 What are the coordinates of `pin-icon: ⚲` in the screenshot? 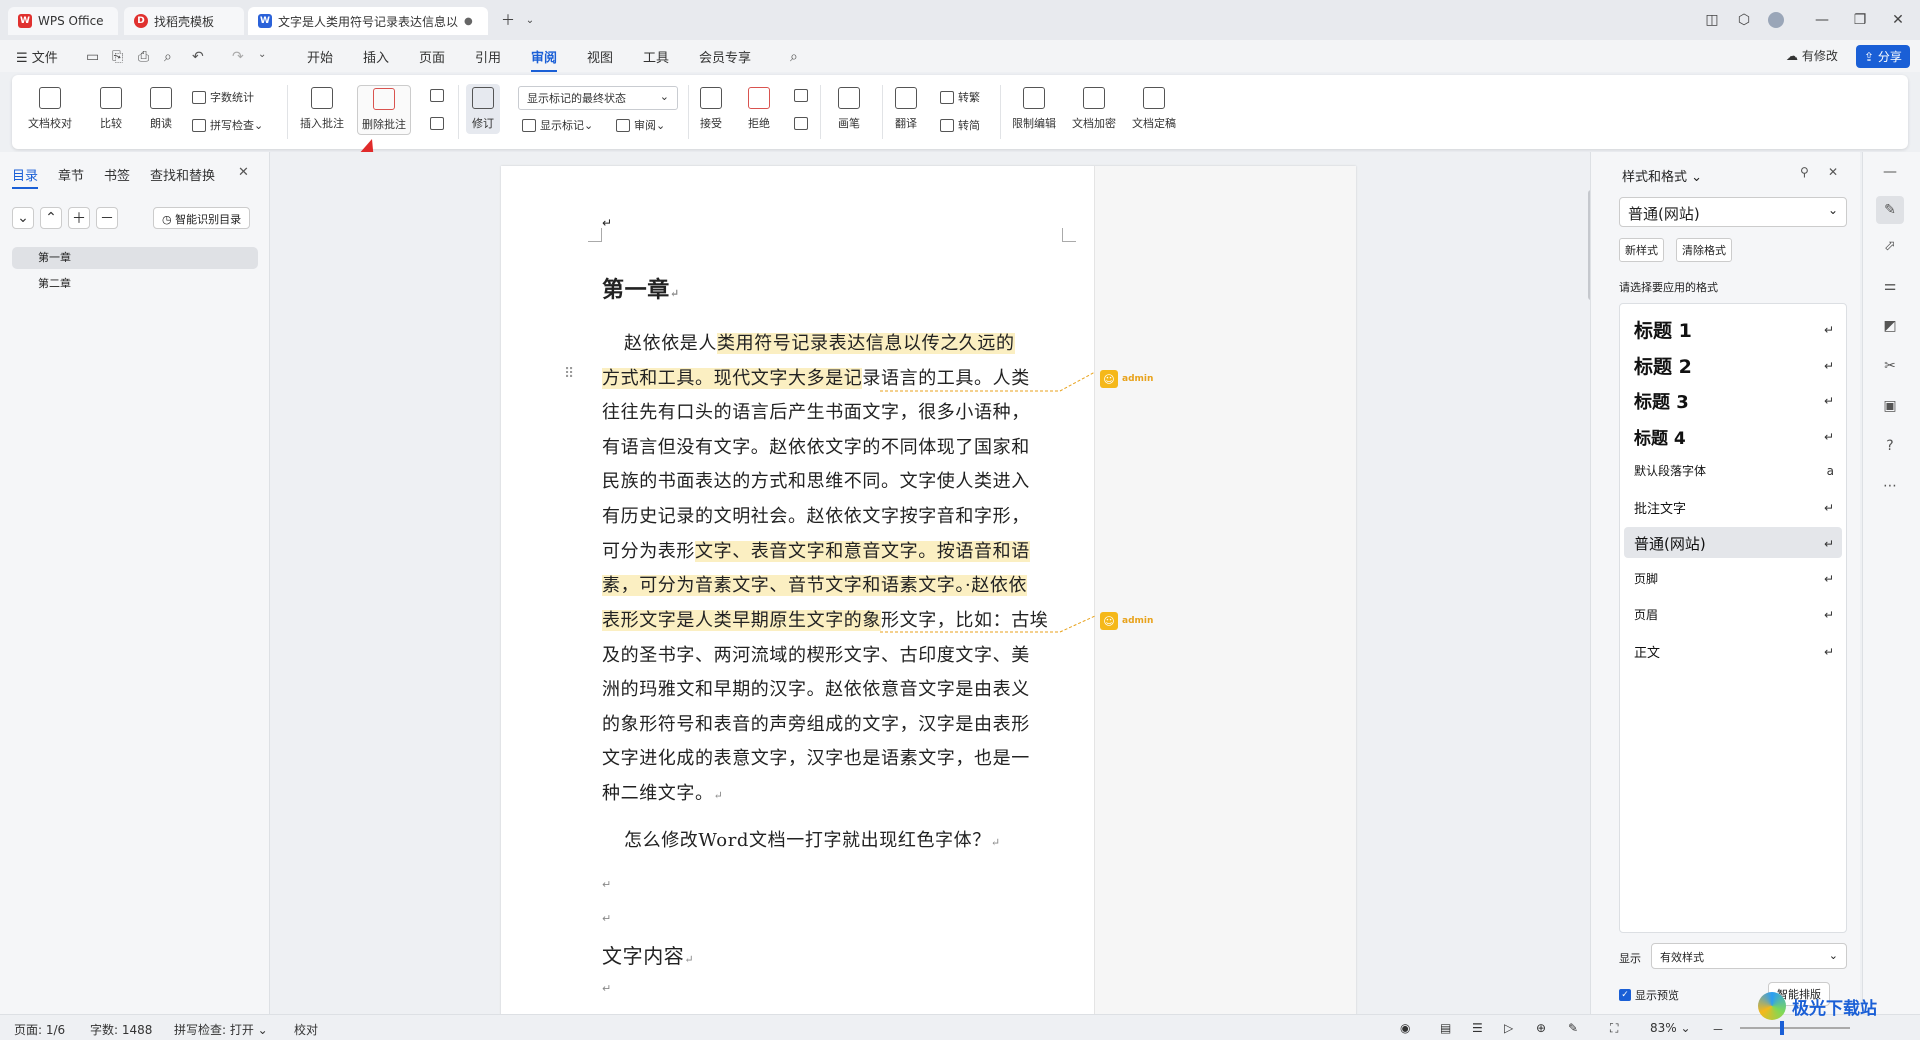 It's located at (1804, 172).